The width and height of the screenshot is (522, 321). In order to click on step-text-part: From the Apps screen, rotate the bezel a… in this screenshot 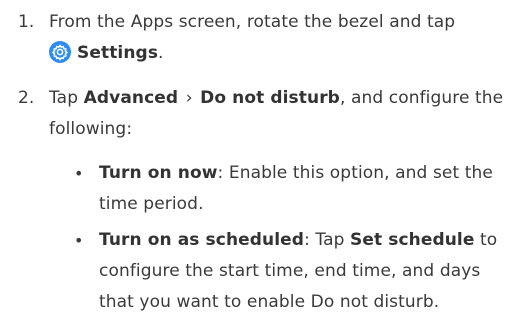, I will do `click(252, 22)`.